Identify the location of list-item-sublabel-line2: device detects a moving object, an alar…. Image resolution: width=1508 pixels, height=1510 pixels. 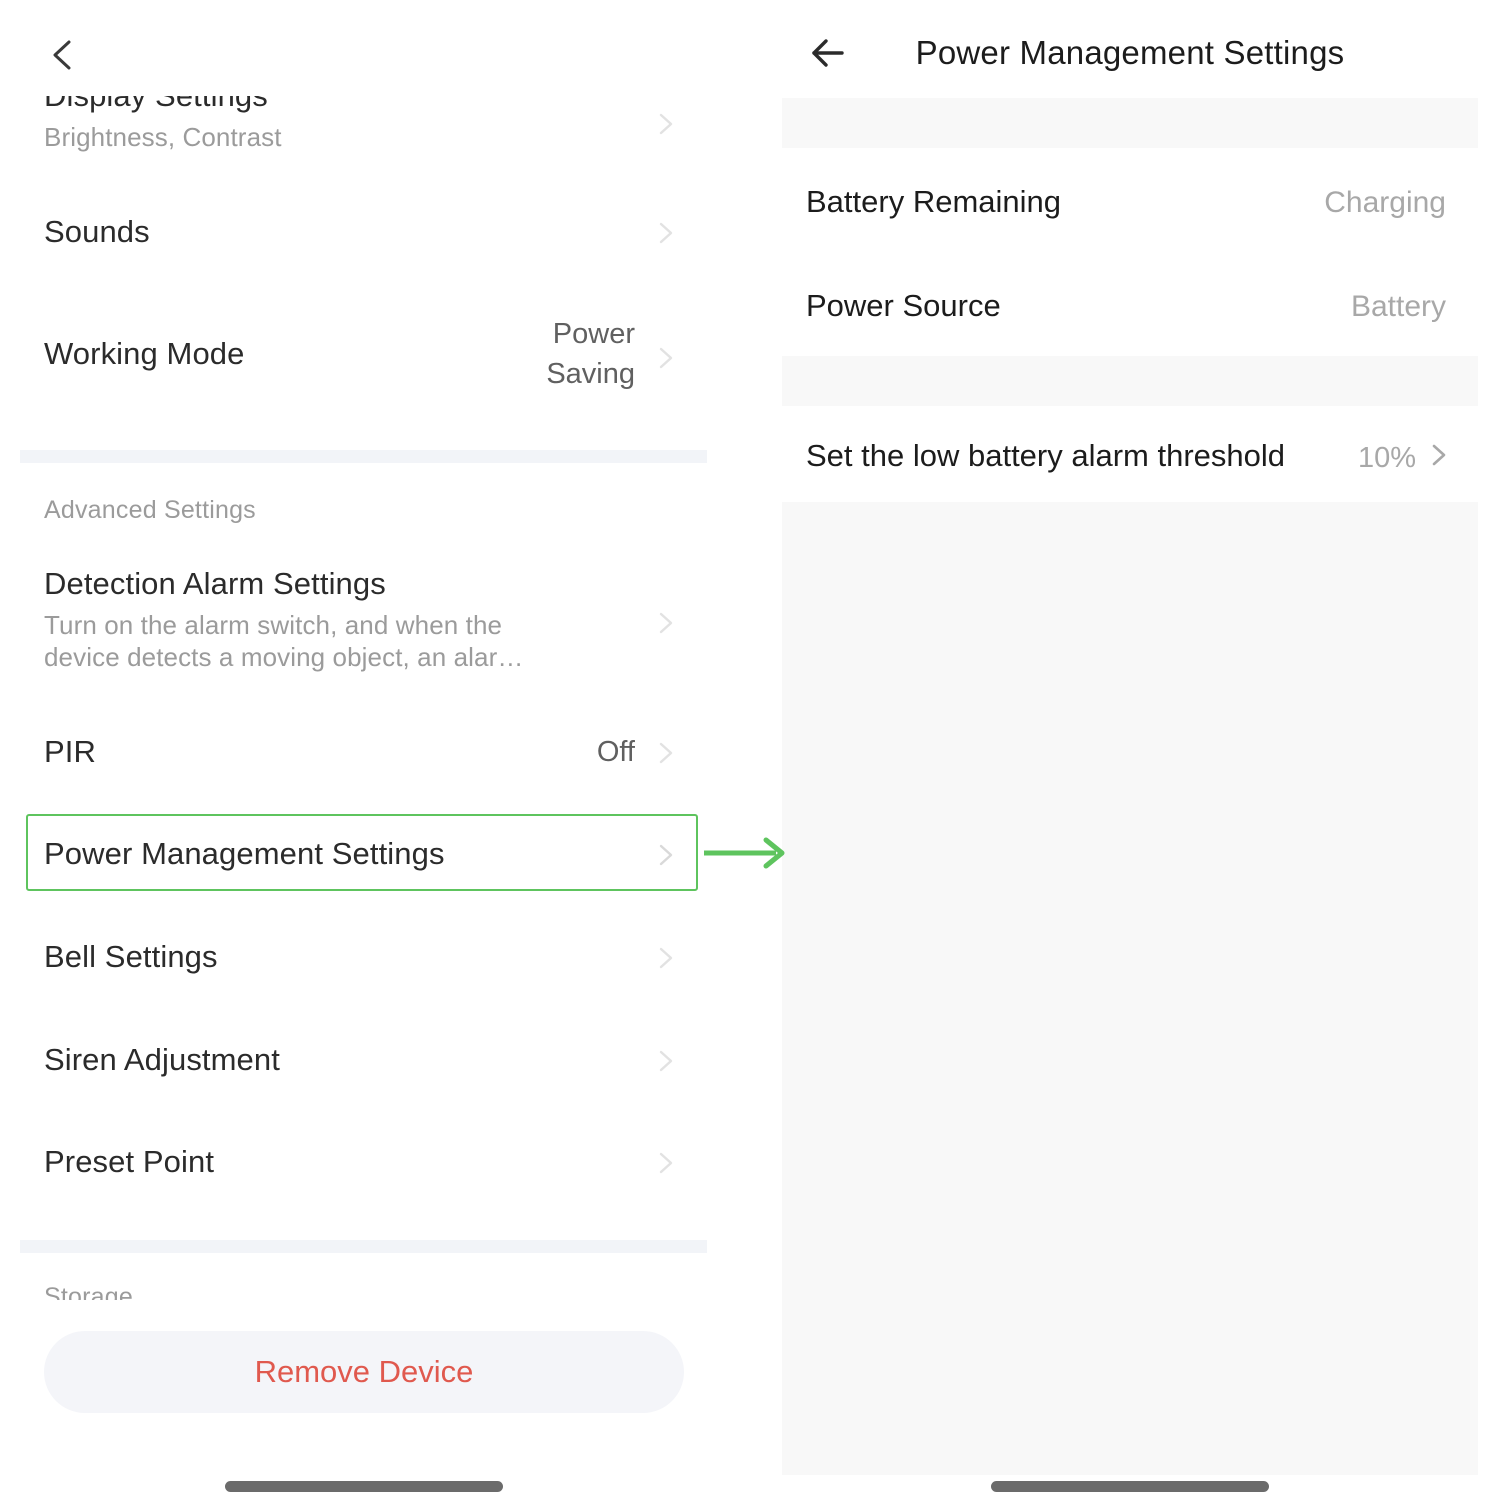
(284, 657).